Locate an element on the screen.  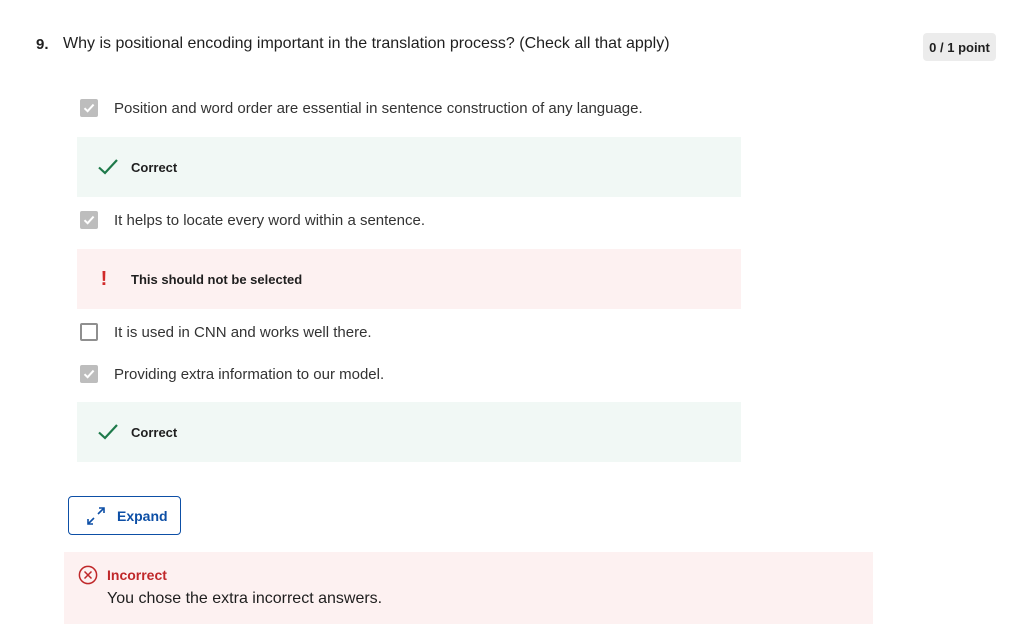
feedback-text: This should not be selected is located at coordinates (217, 279).